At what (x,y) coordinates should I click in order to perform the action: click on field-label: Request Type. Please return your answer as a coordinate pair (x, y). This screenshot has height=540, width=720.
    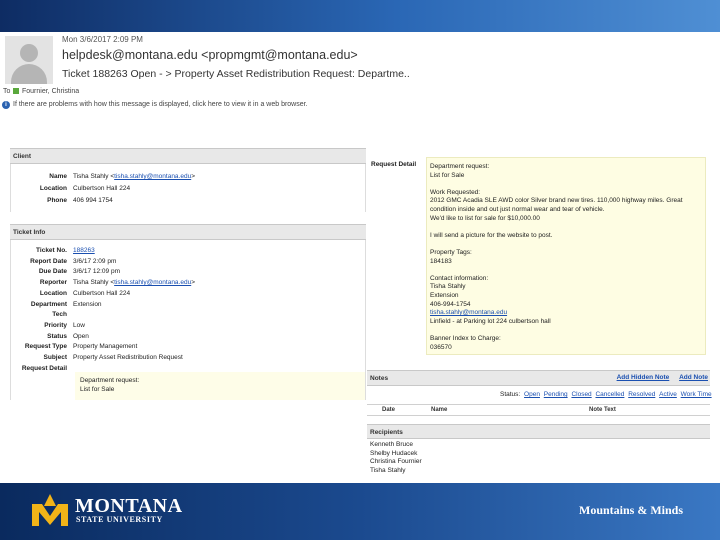
    Looking at the image, I should click on (45, 347).